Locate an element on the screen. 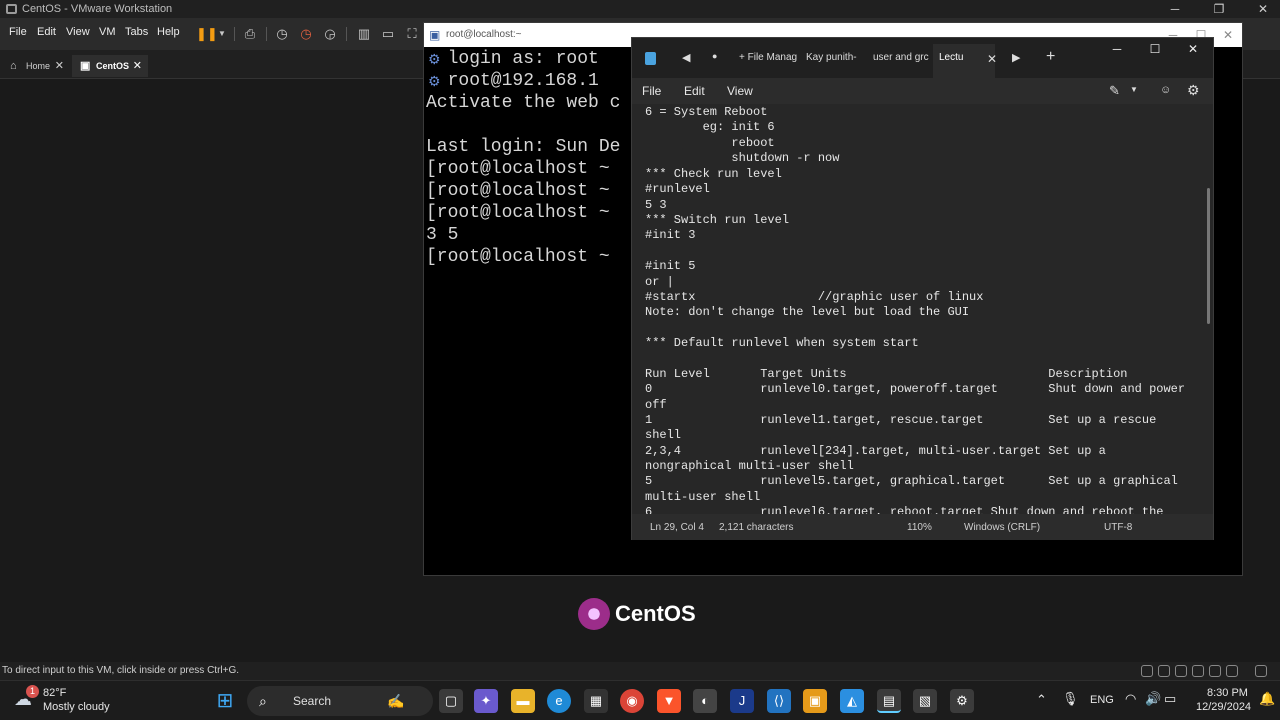  tab-file-manag: + File Manag is located at coordinates (768, 57).